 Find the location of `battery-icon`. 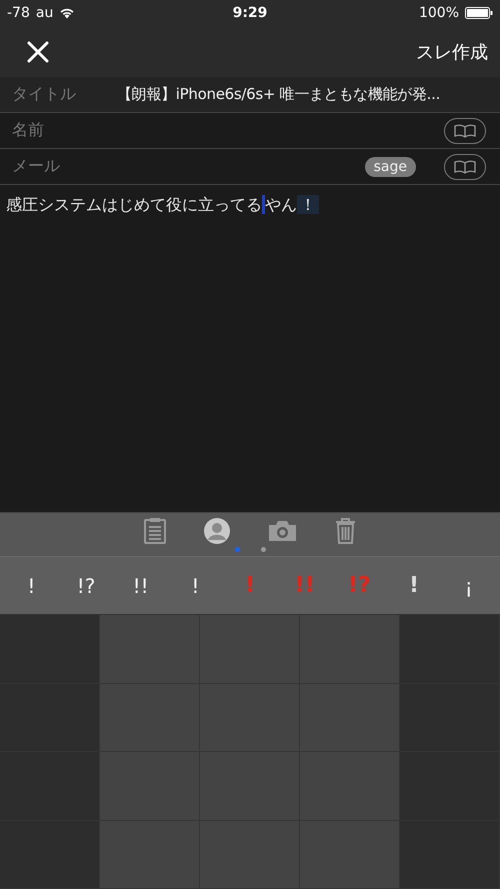

battery-icon is located at coordinates (479, 13).